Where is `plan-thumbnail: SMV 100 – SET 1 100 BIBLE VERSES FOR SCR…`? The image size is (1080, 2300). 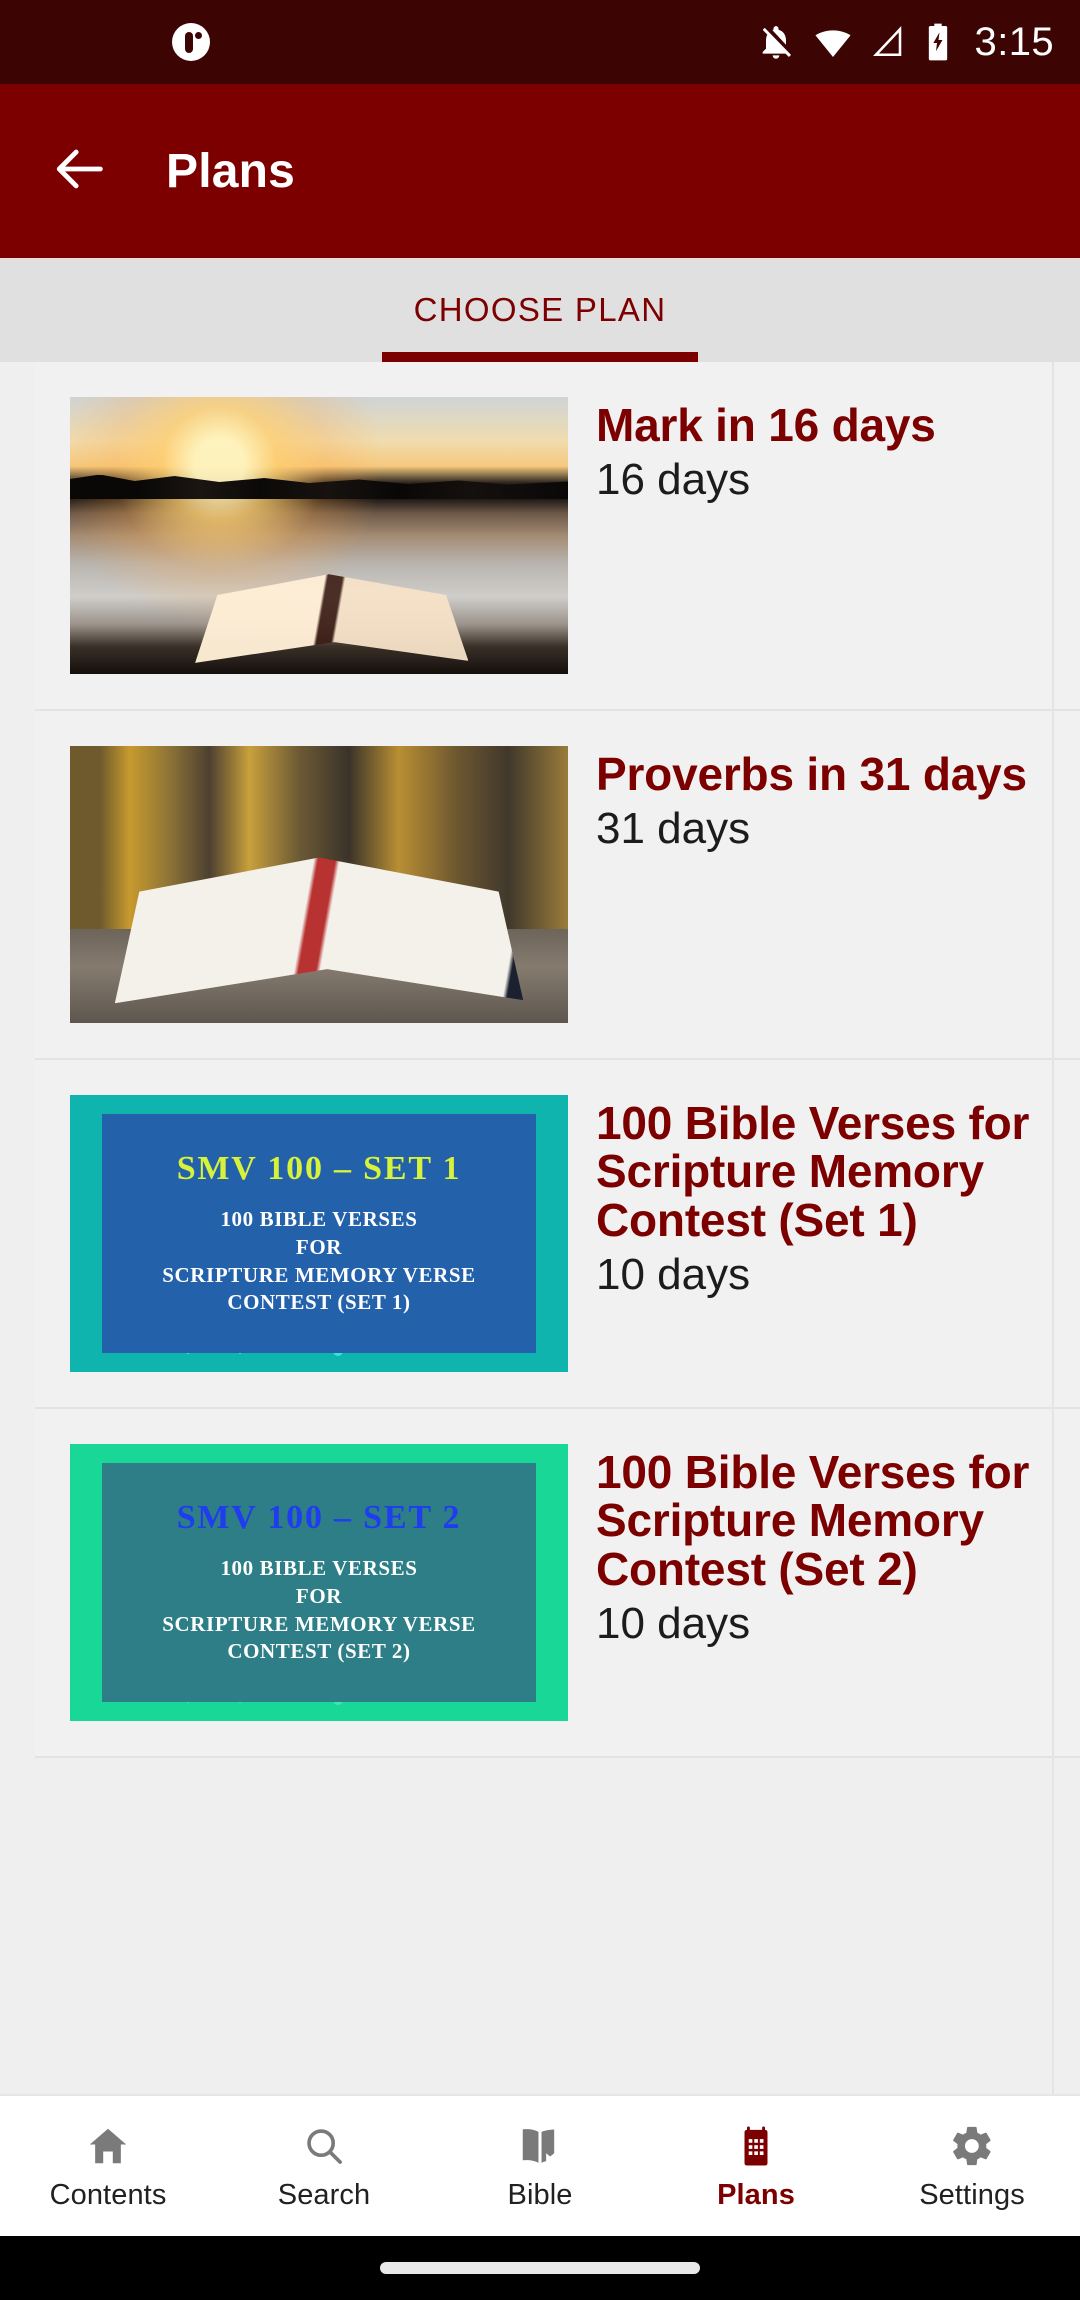
plan-thumbnail: SMV 100 – SET 1 100 BIBLE VERSES FOR SCR… is located at coordinates (319, 1233).